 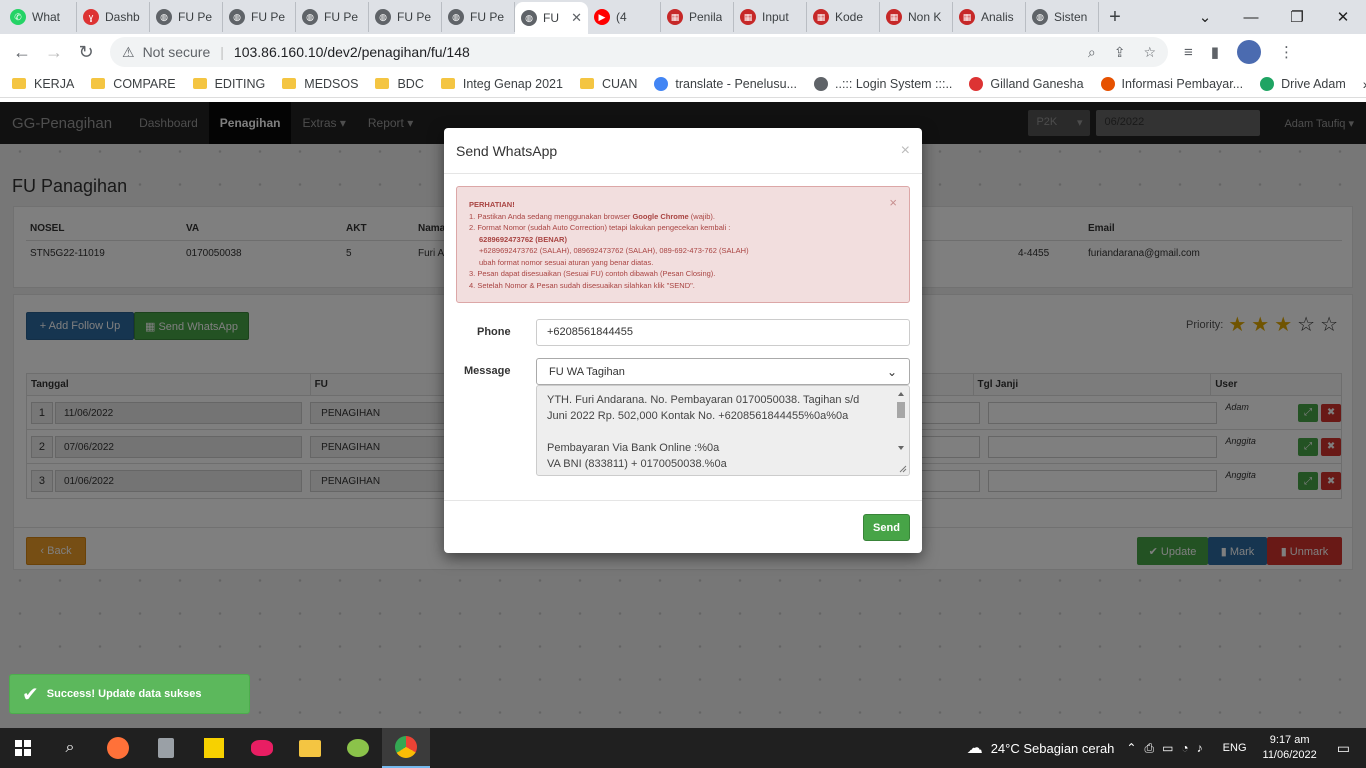 What do you see at coordinates (1343, 17) in the screenshot?
I see `close-window-button: ✕` at bounding box center [1343, 17].